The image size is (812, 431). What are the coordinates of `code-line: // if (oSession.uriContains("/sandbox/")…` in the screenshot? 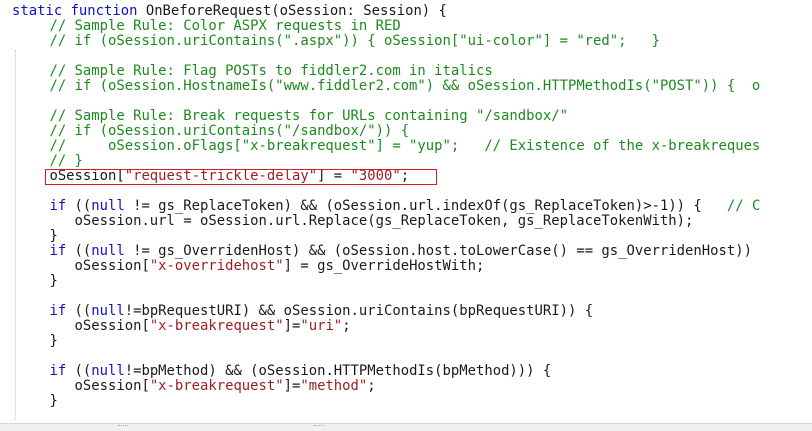 It's located at (212, 131).